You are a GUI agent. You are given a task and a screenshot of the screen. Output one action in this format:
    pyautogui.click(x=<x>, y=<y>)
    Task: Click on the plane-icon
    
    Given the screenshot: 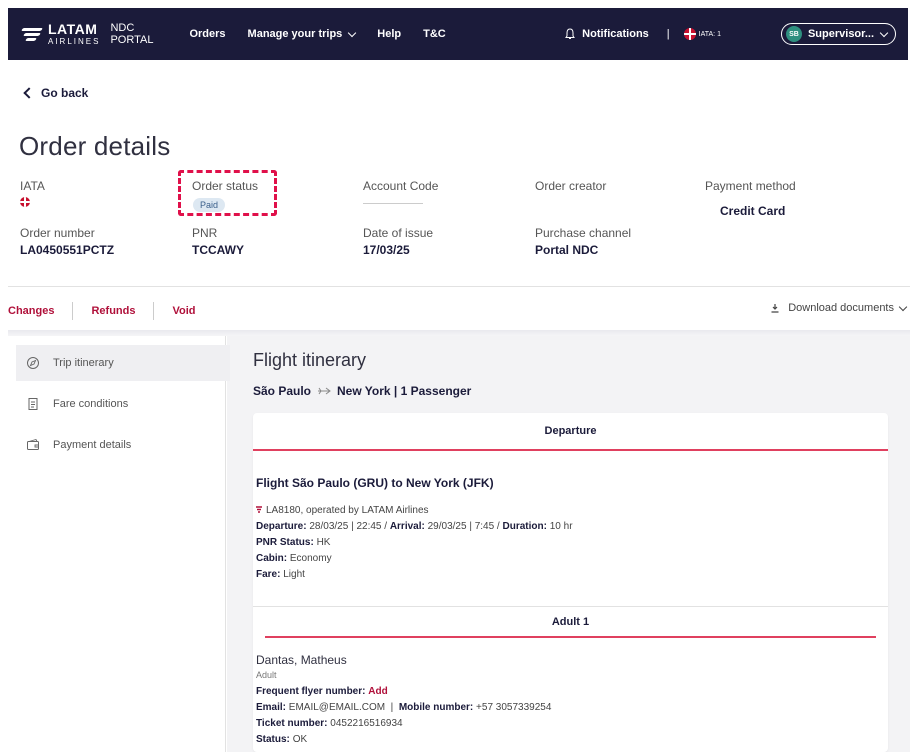 What is the action you would take?
    pyautogui.click(x=324, y=391)
    